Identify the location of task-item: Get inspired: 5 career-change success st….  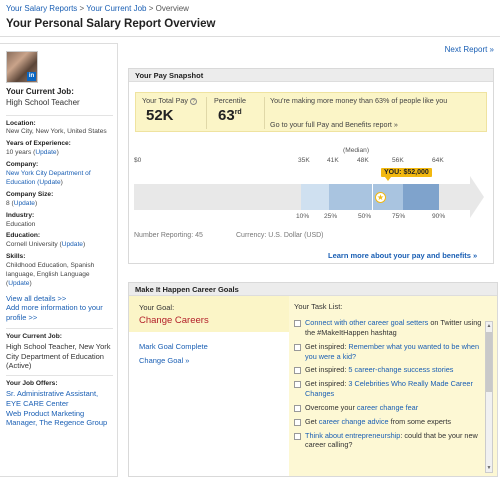
(390, 370).